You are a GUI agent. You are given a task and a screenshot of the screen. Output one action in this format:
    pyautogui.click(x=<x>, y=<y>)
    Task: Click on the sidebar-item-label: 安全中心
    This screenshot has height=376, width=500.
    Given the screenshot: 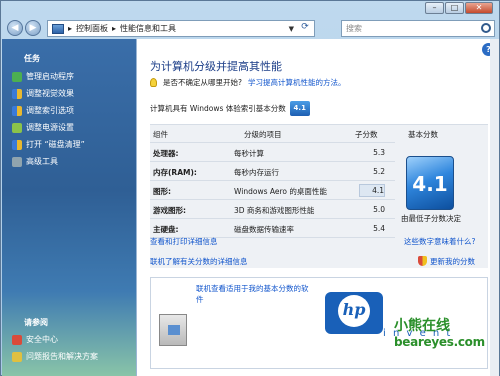 What is the action you would take?
    pyautogui.click(x=42, y=339)
    